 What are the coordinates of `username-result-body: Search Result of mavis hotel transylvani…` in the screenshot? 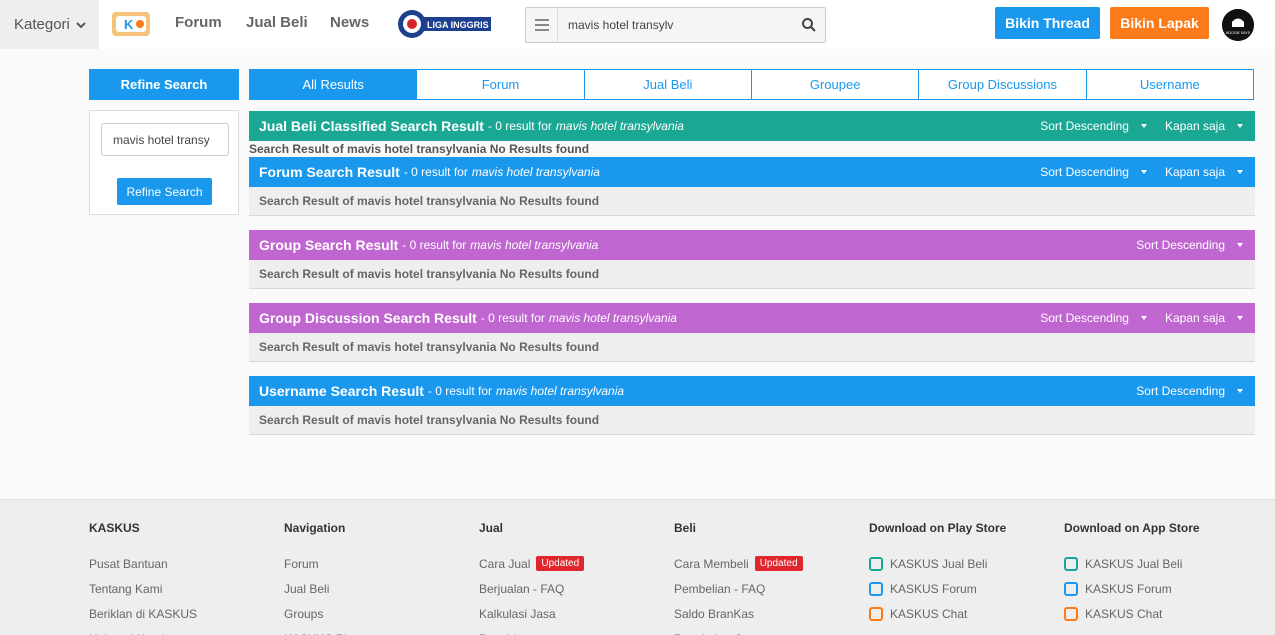 It's located at (752, 420).